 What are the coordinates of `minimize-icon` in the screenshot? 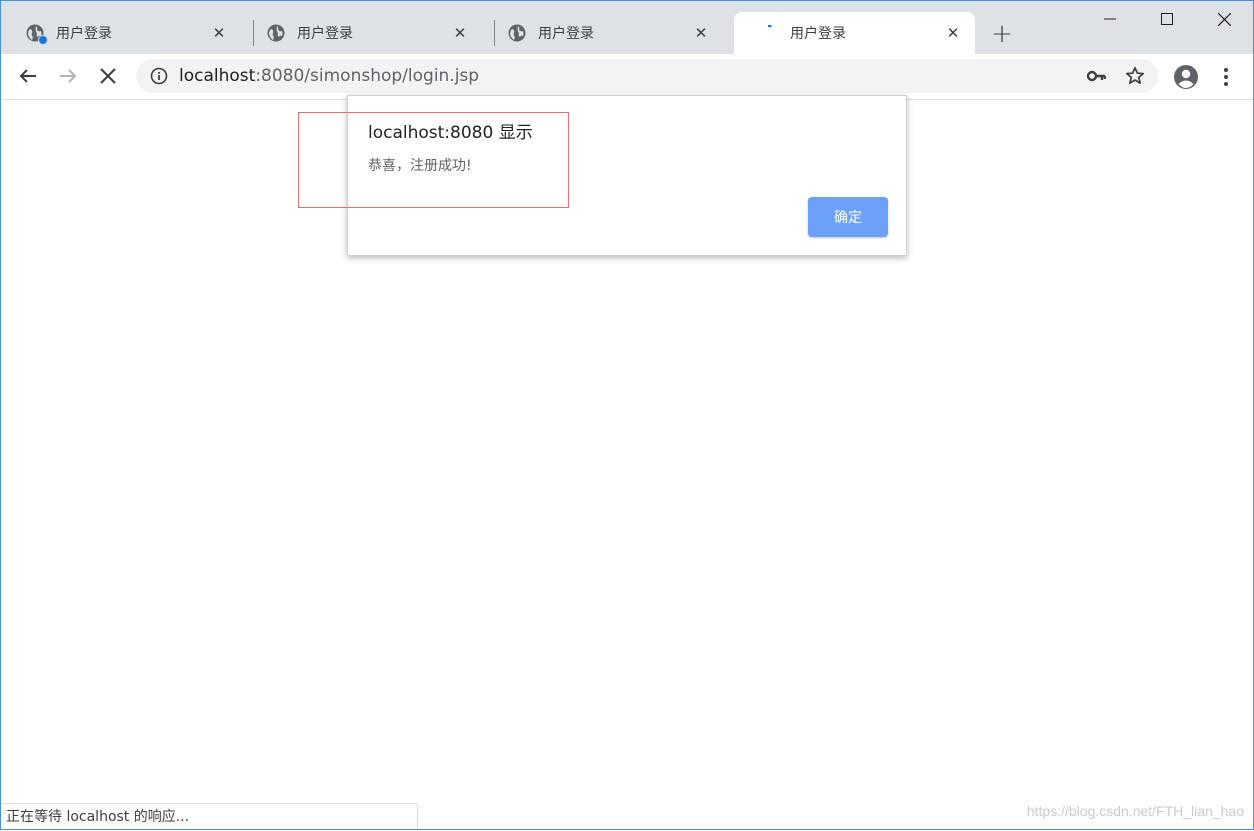 It's located at (1110, 19).